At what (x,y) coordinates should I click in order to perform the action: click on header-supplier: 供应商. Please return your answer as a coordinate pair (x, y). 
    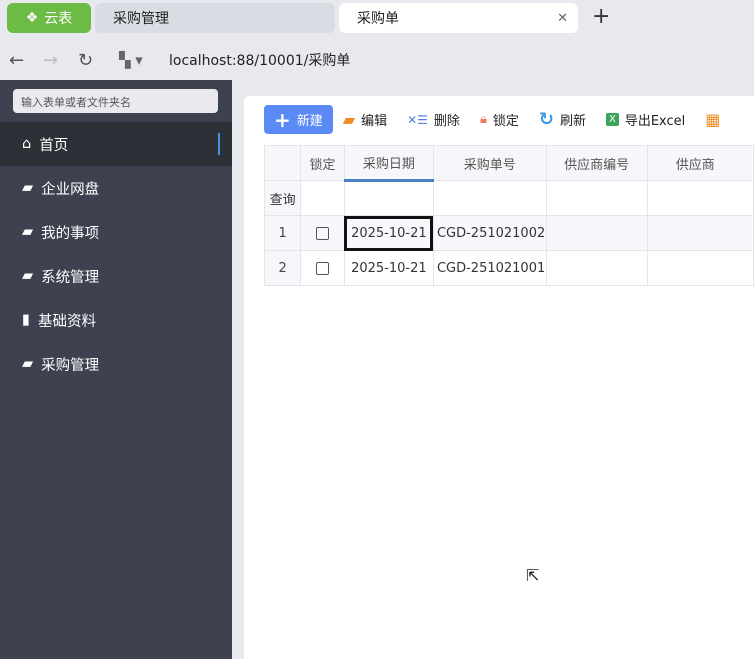
    Looking at the image, I should click on (700, 163).